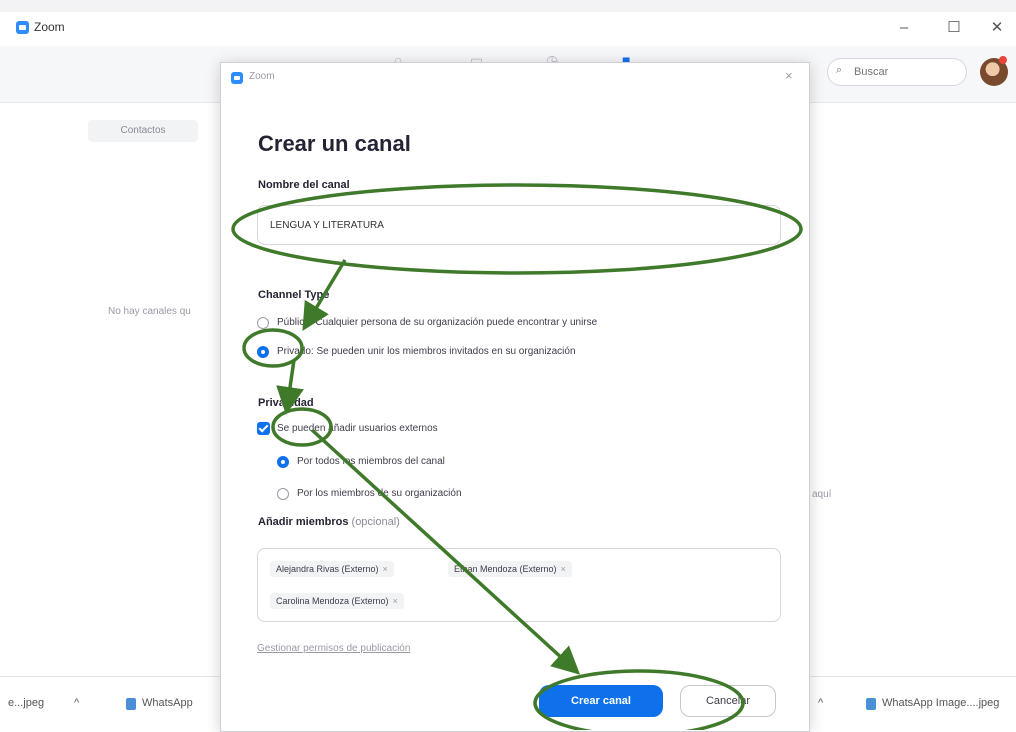 The width and height of the screenshot is (1016, 732). What do you see at coordinates (940, 703) in the screenshot?
I see `download-item-whatsapp-image: WhatsApp Image....jpeg` at bounding box center [940, 703].